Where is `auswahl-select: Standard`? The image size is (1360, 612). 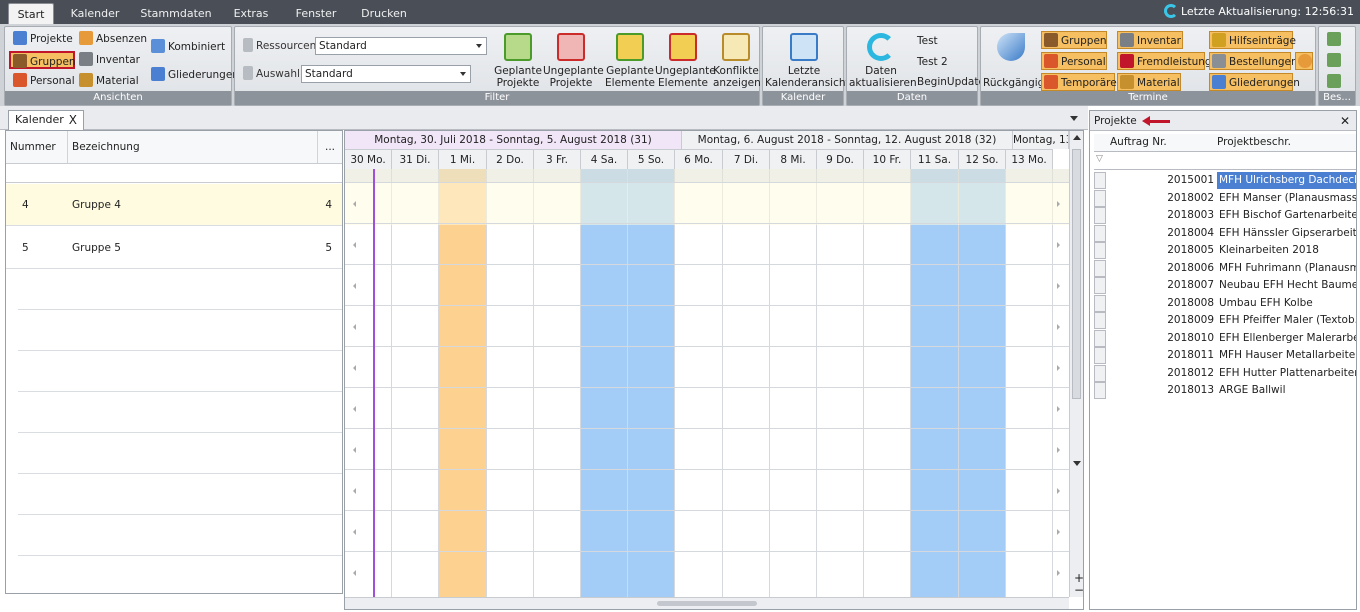
auswahl-select: Standard is located at coordinates (386, 74).